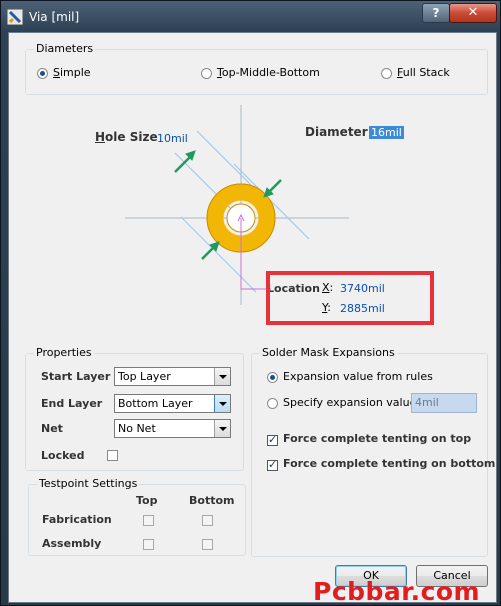 This screenshot has height=606, width=501. What do you see at coordinates (349, 402) in the screenshot?
I see `specify-expansion-label: Specify expansion value` at bounding box center [349, 402].